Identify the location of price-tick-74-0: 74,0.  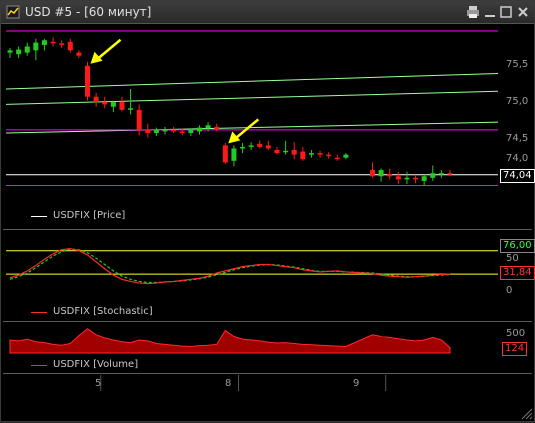
(517, 158).